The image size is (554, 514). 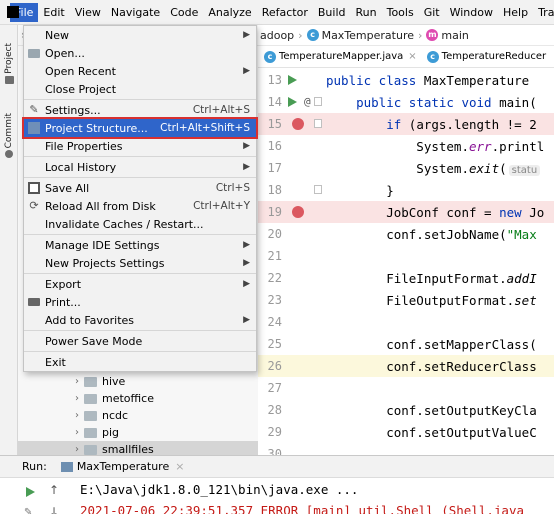 I want to click on line-number: 26, so click(x=274, y=366).